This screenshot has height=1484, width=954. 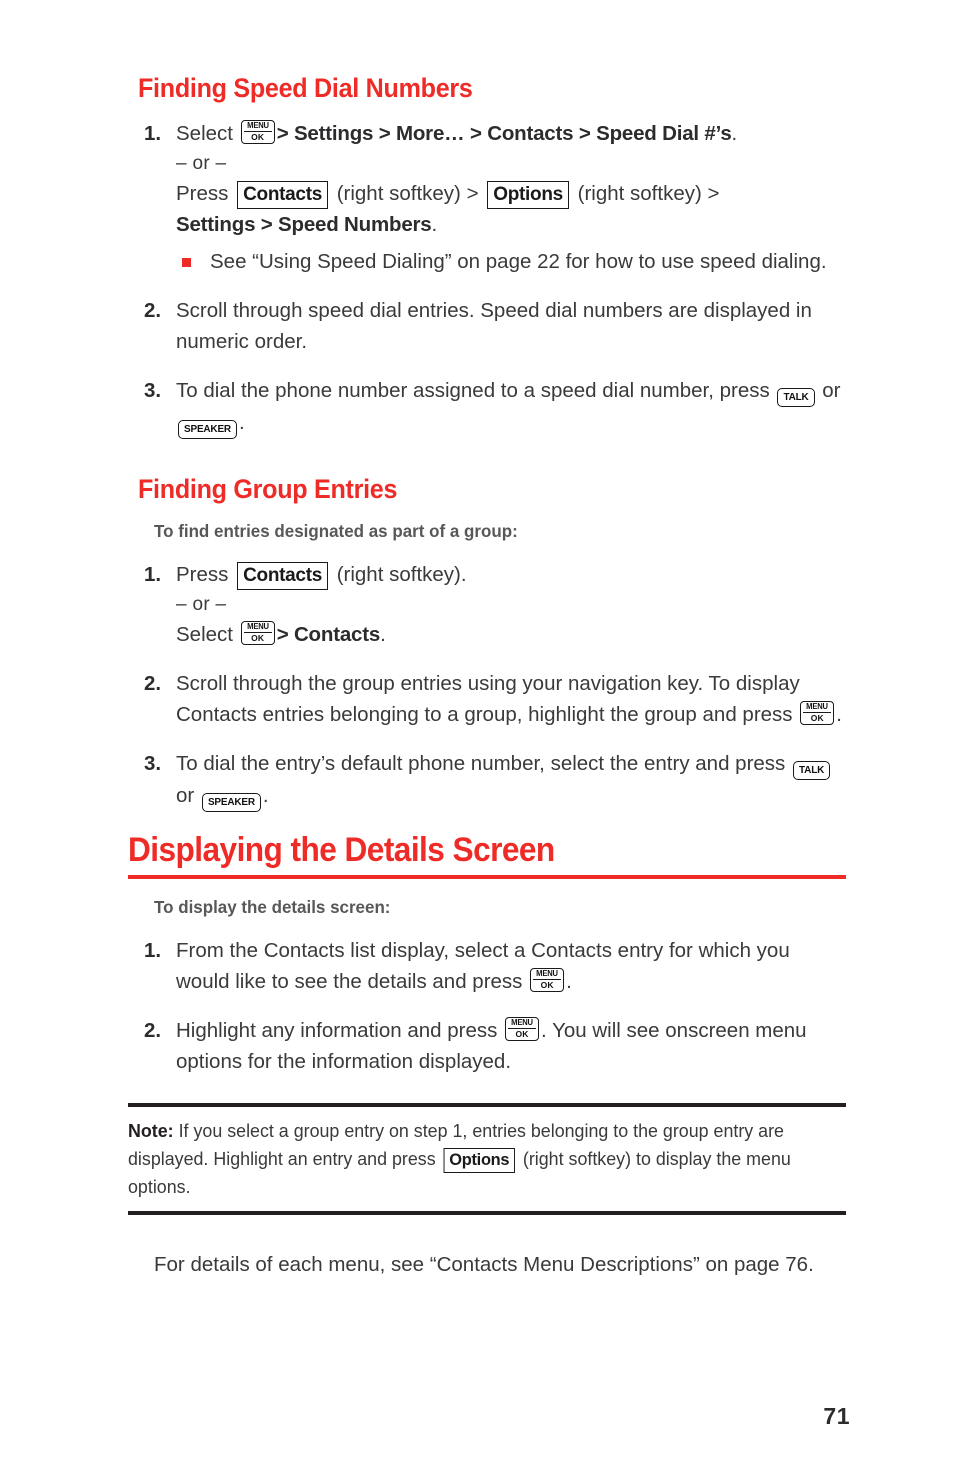 I want to click on right-softkey-note-2: (right softkey) >, so click(x=648, y=193).